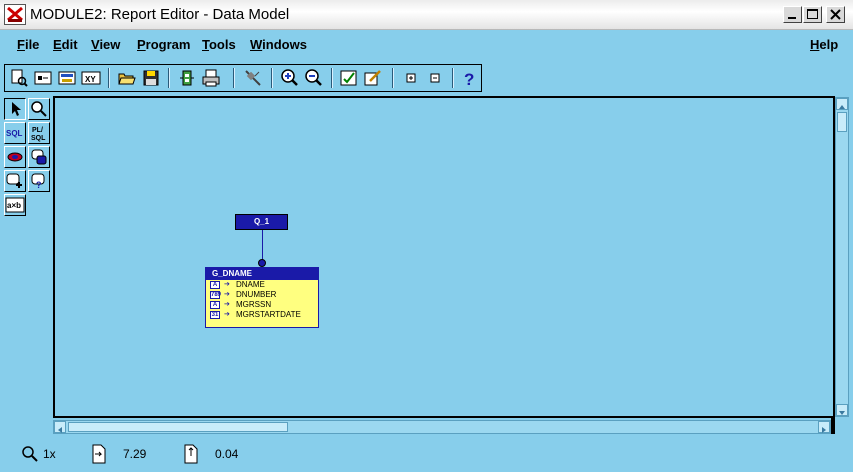 The height and width of the screenshot is (472, 853). What do you see at coordinates (37, 130) in the screenshot?
I see `svg-text: PL/` at bounding box center [37, 130].